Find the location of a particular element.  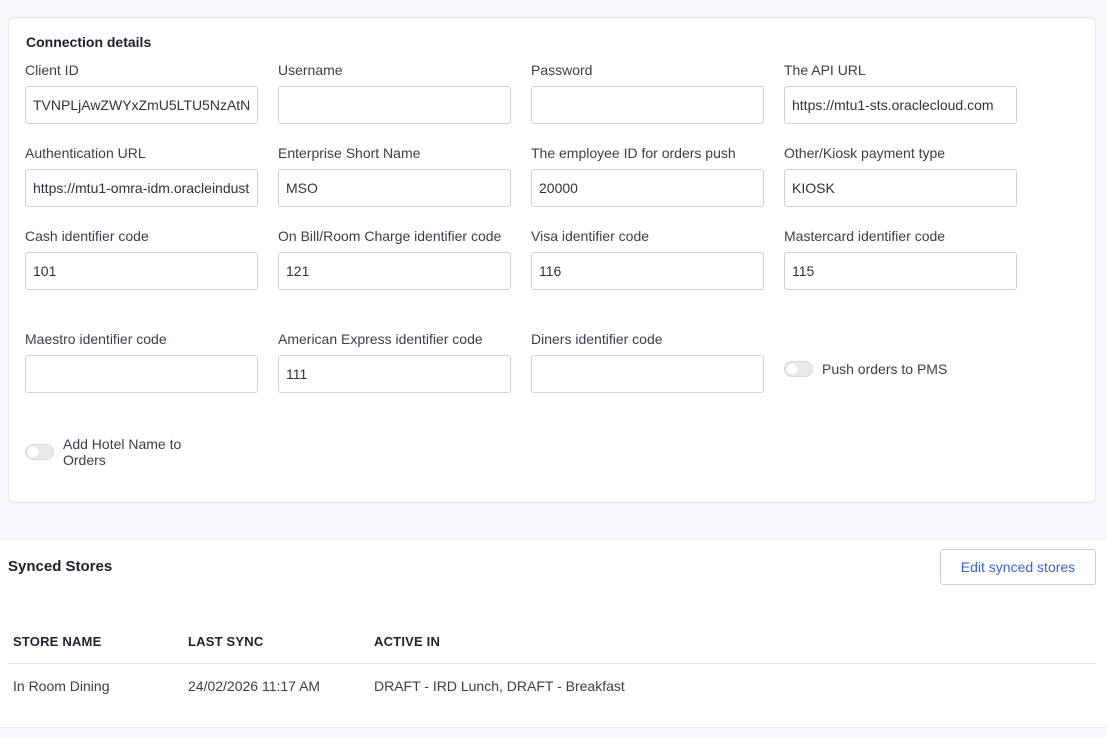

kiosk-payment-type-input is located at coordinates (900, 188).